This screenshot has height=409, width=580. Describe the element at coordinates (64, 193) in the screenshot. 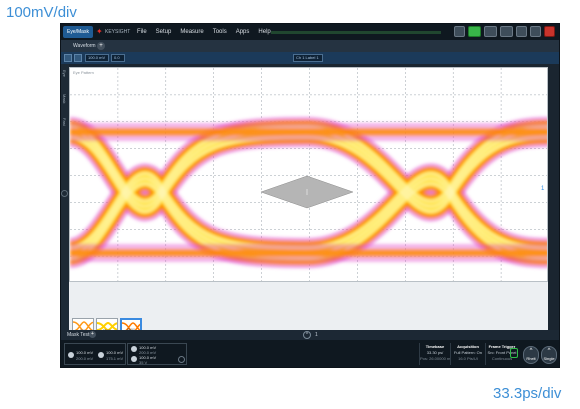

I see `sidebar-collapse-icon` at that location.